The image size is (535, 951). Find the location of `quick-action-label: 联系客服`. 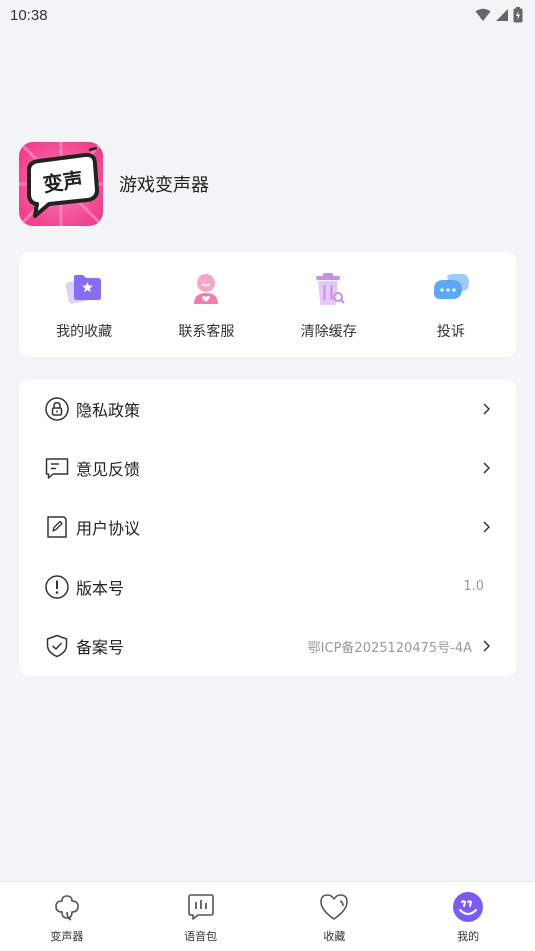

quick-action-label: 联系客服 is located at coordinates (206, 331).